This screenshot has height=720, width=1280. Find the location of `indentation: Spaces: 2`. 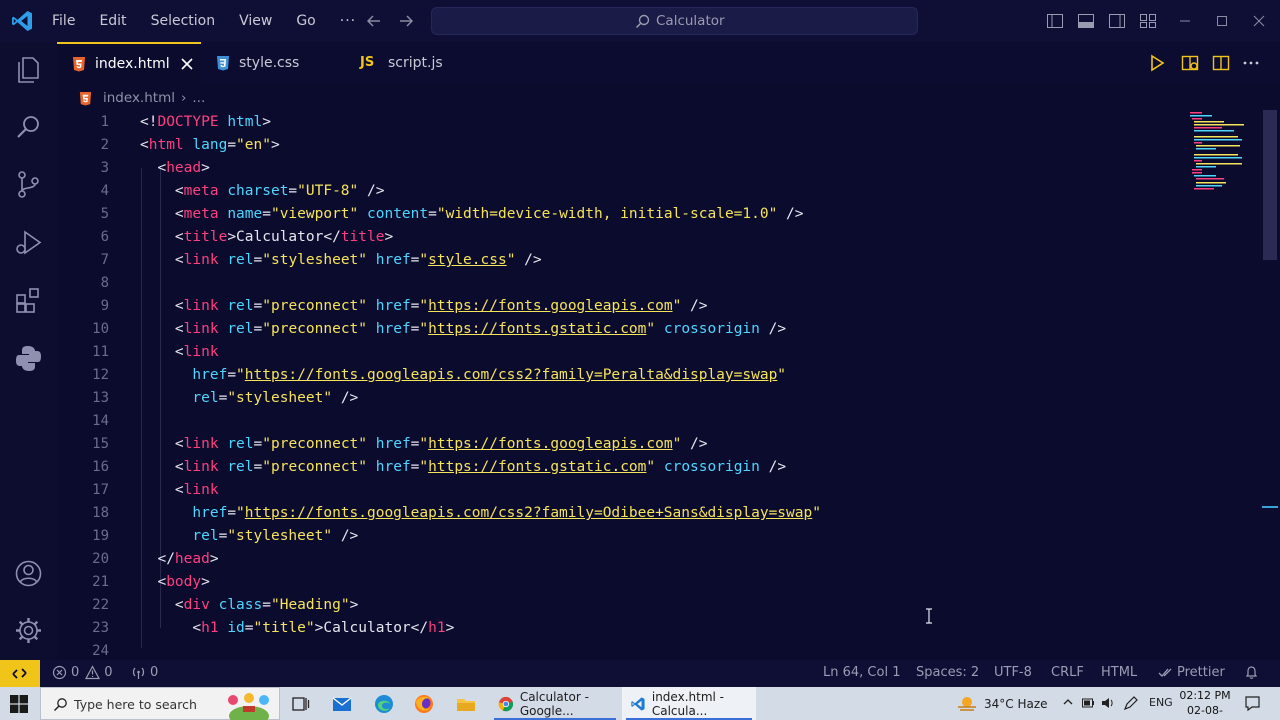

indentation: Spaces: 2 is located at coordinates (947, 672).